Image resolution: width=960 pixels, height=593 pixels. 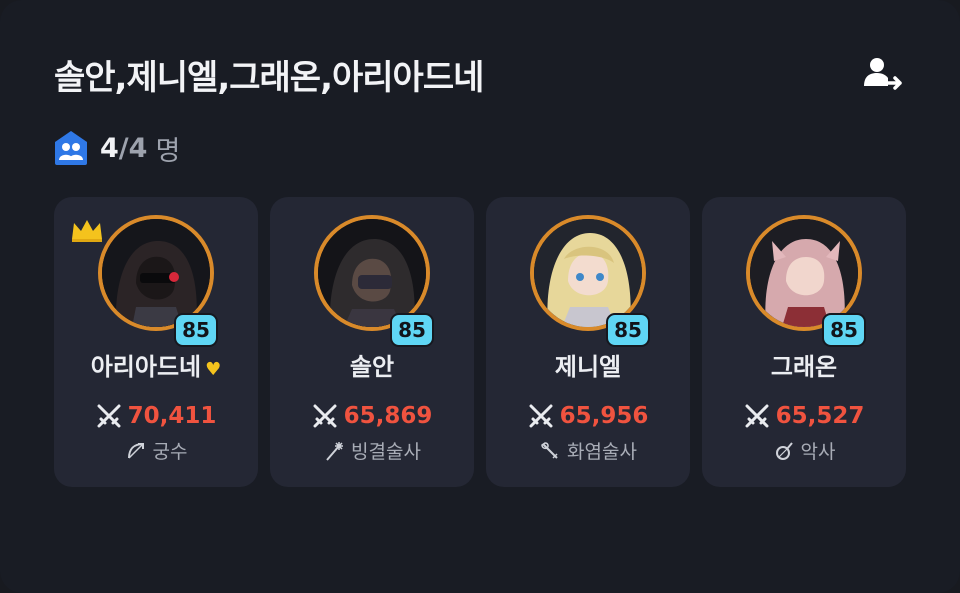 I want to click on member-class-label: 빙결술사, so click(x=386, y=452).